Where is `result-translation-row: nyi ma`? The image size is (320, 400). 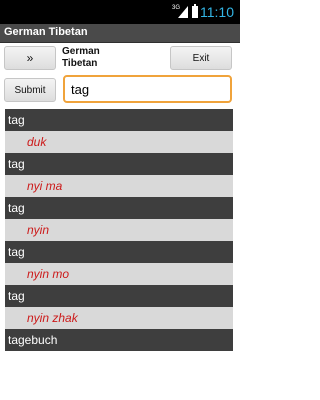 result-translation-row: nyi ma is located at coordinates (119, 186).